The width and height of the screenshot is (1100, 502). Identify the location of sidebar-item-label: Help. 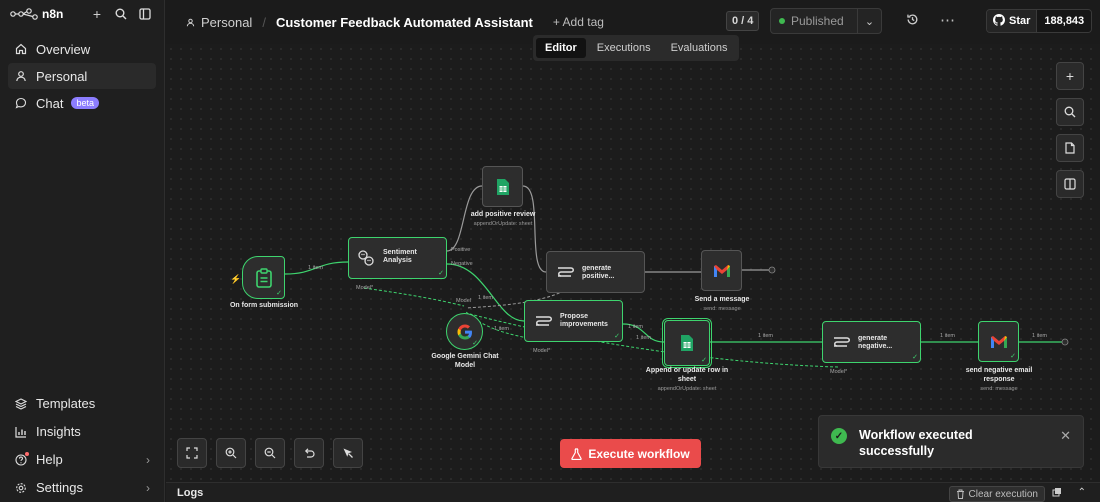
(49, 459).